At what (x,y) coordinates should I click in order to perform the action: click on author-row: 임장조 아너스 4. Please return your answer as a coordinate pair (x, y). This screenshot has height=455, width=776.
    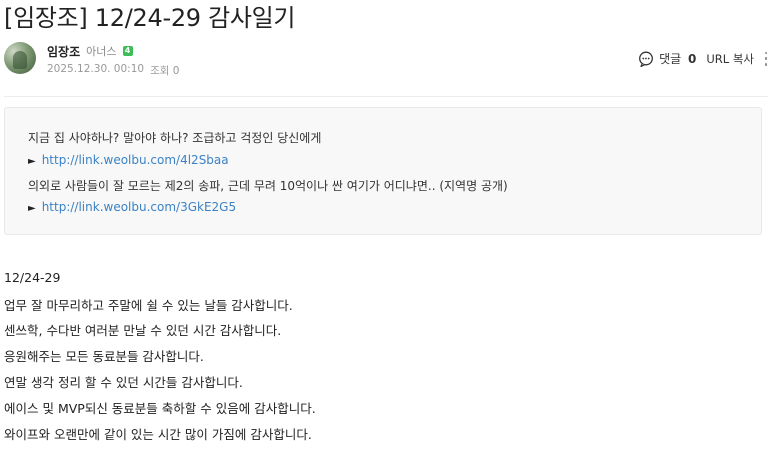
    Looking at the image, I should click on (90, 51).